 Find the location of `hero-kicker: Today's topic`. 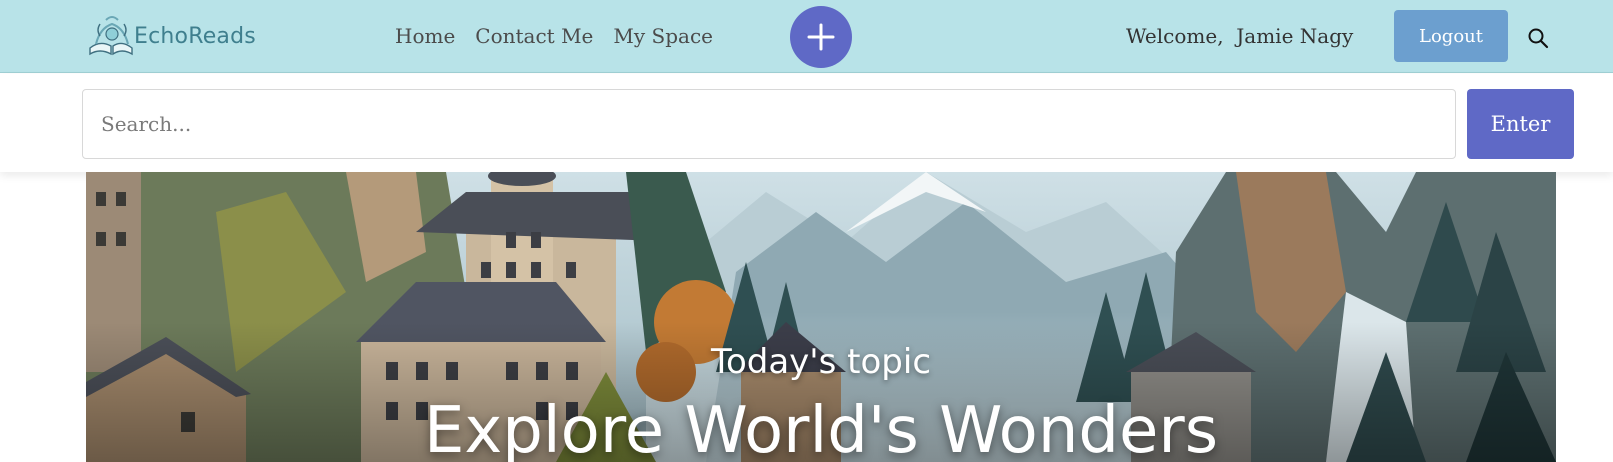

hero-kicker: Today's topic is located at coordinates (821, 362).